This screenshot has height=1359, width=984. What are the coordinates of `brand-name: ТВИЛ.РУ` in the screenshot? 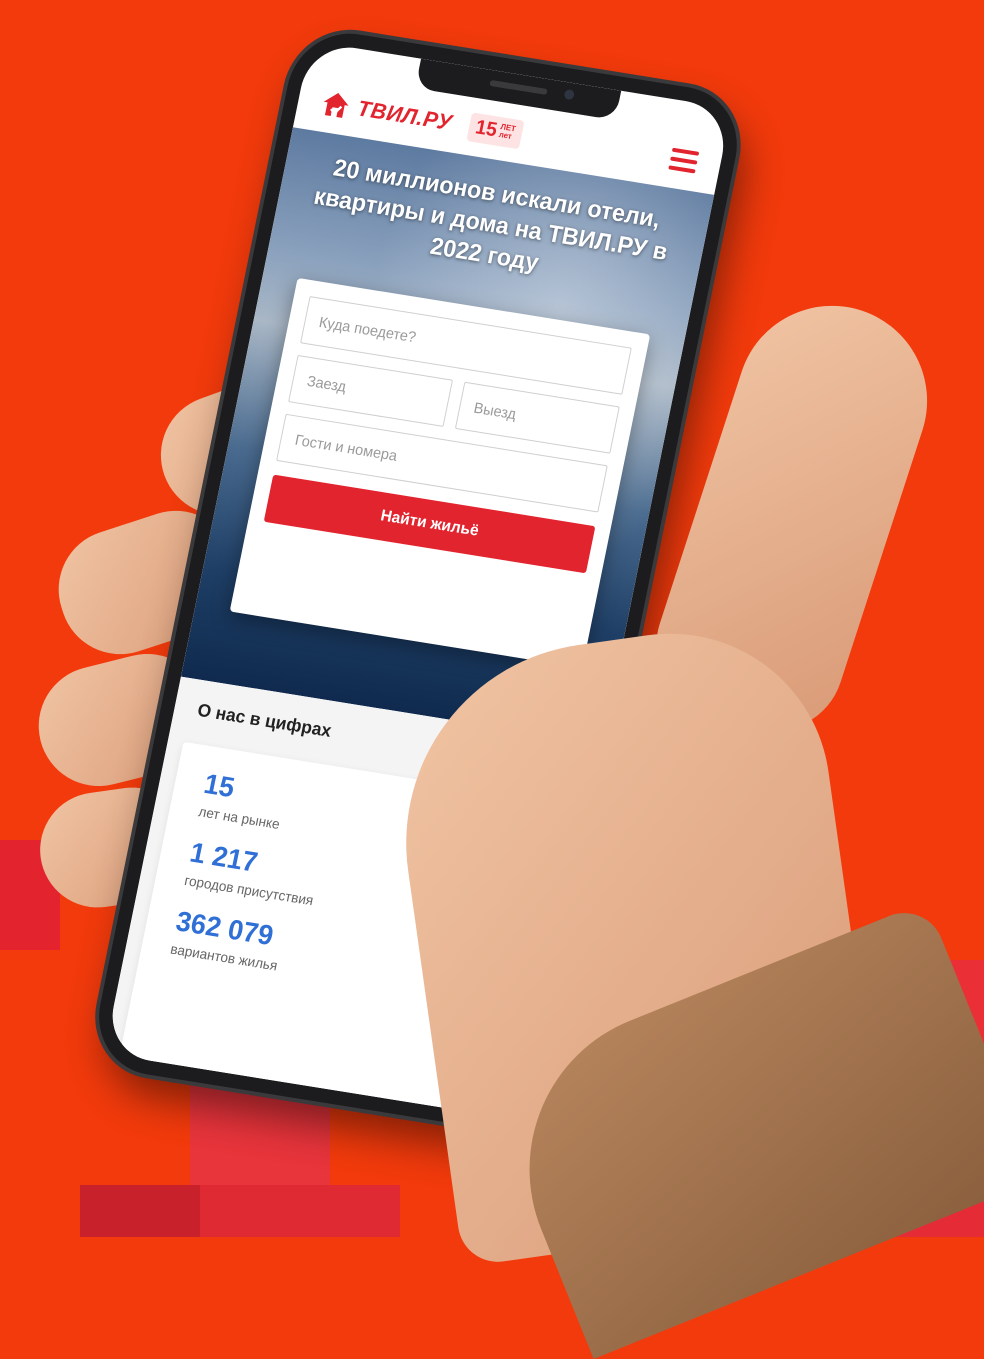 It's located at (404, 115).